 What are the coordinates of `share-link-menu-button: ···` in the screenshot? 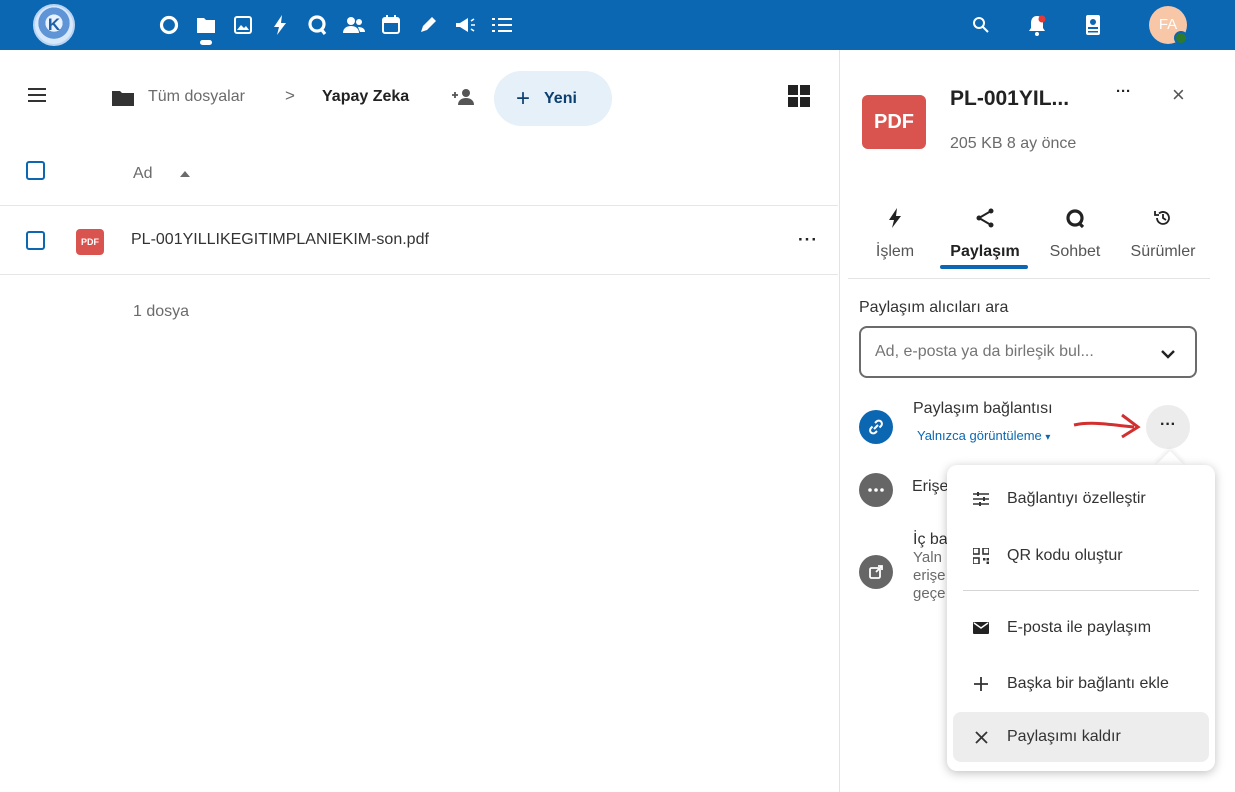 It's located at (1168, 427).